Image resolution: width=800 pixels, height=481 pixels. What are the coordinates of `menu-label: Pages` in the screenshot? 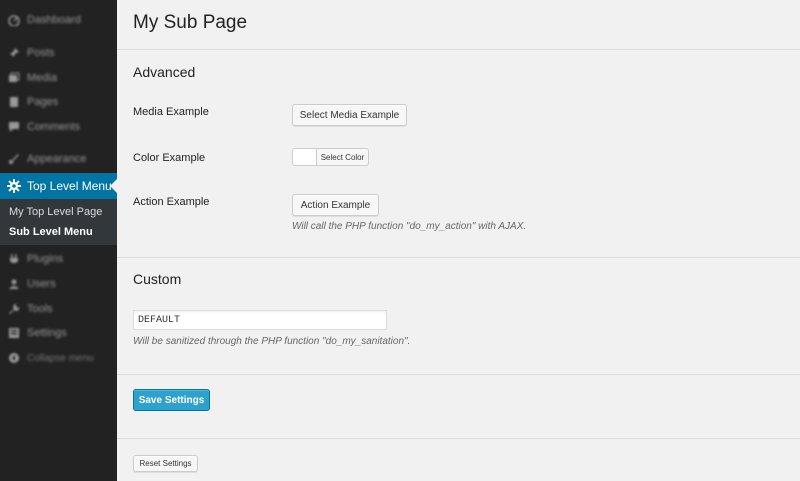 It's located at (43, 102).